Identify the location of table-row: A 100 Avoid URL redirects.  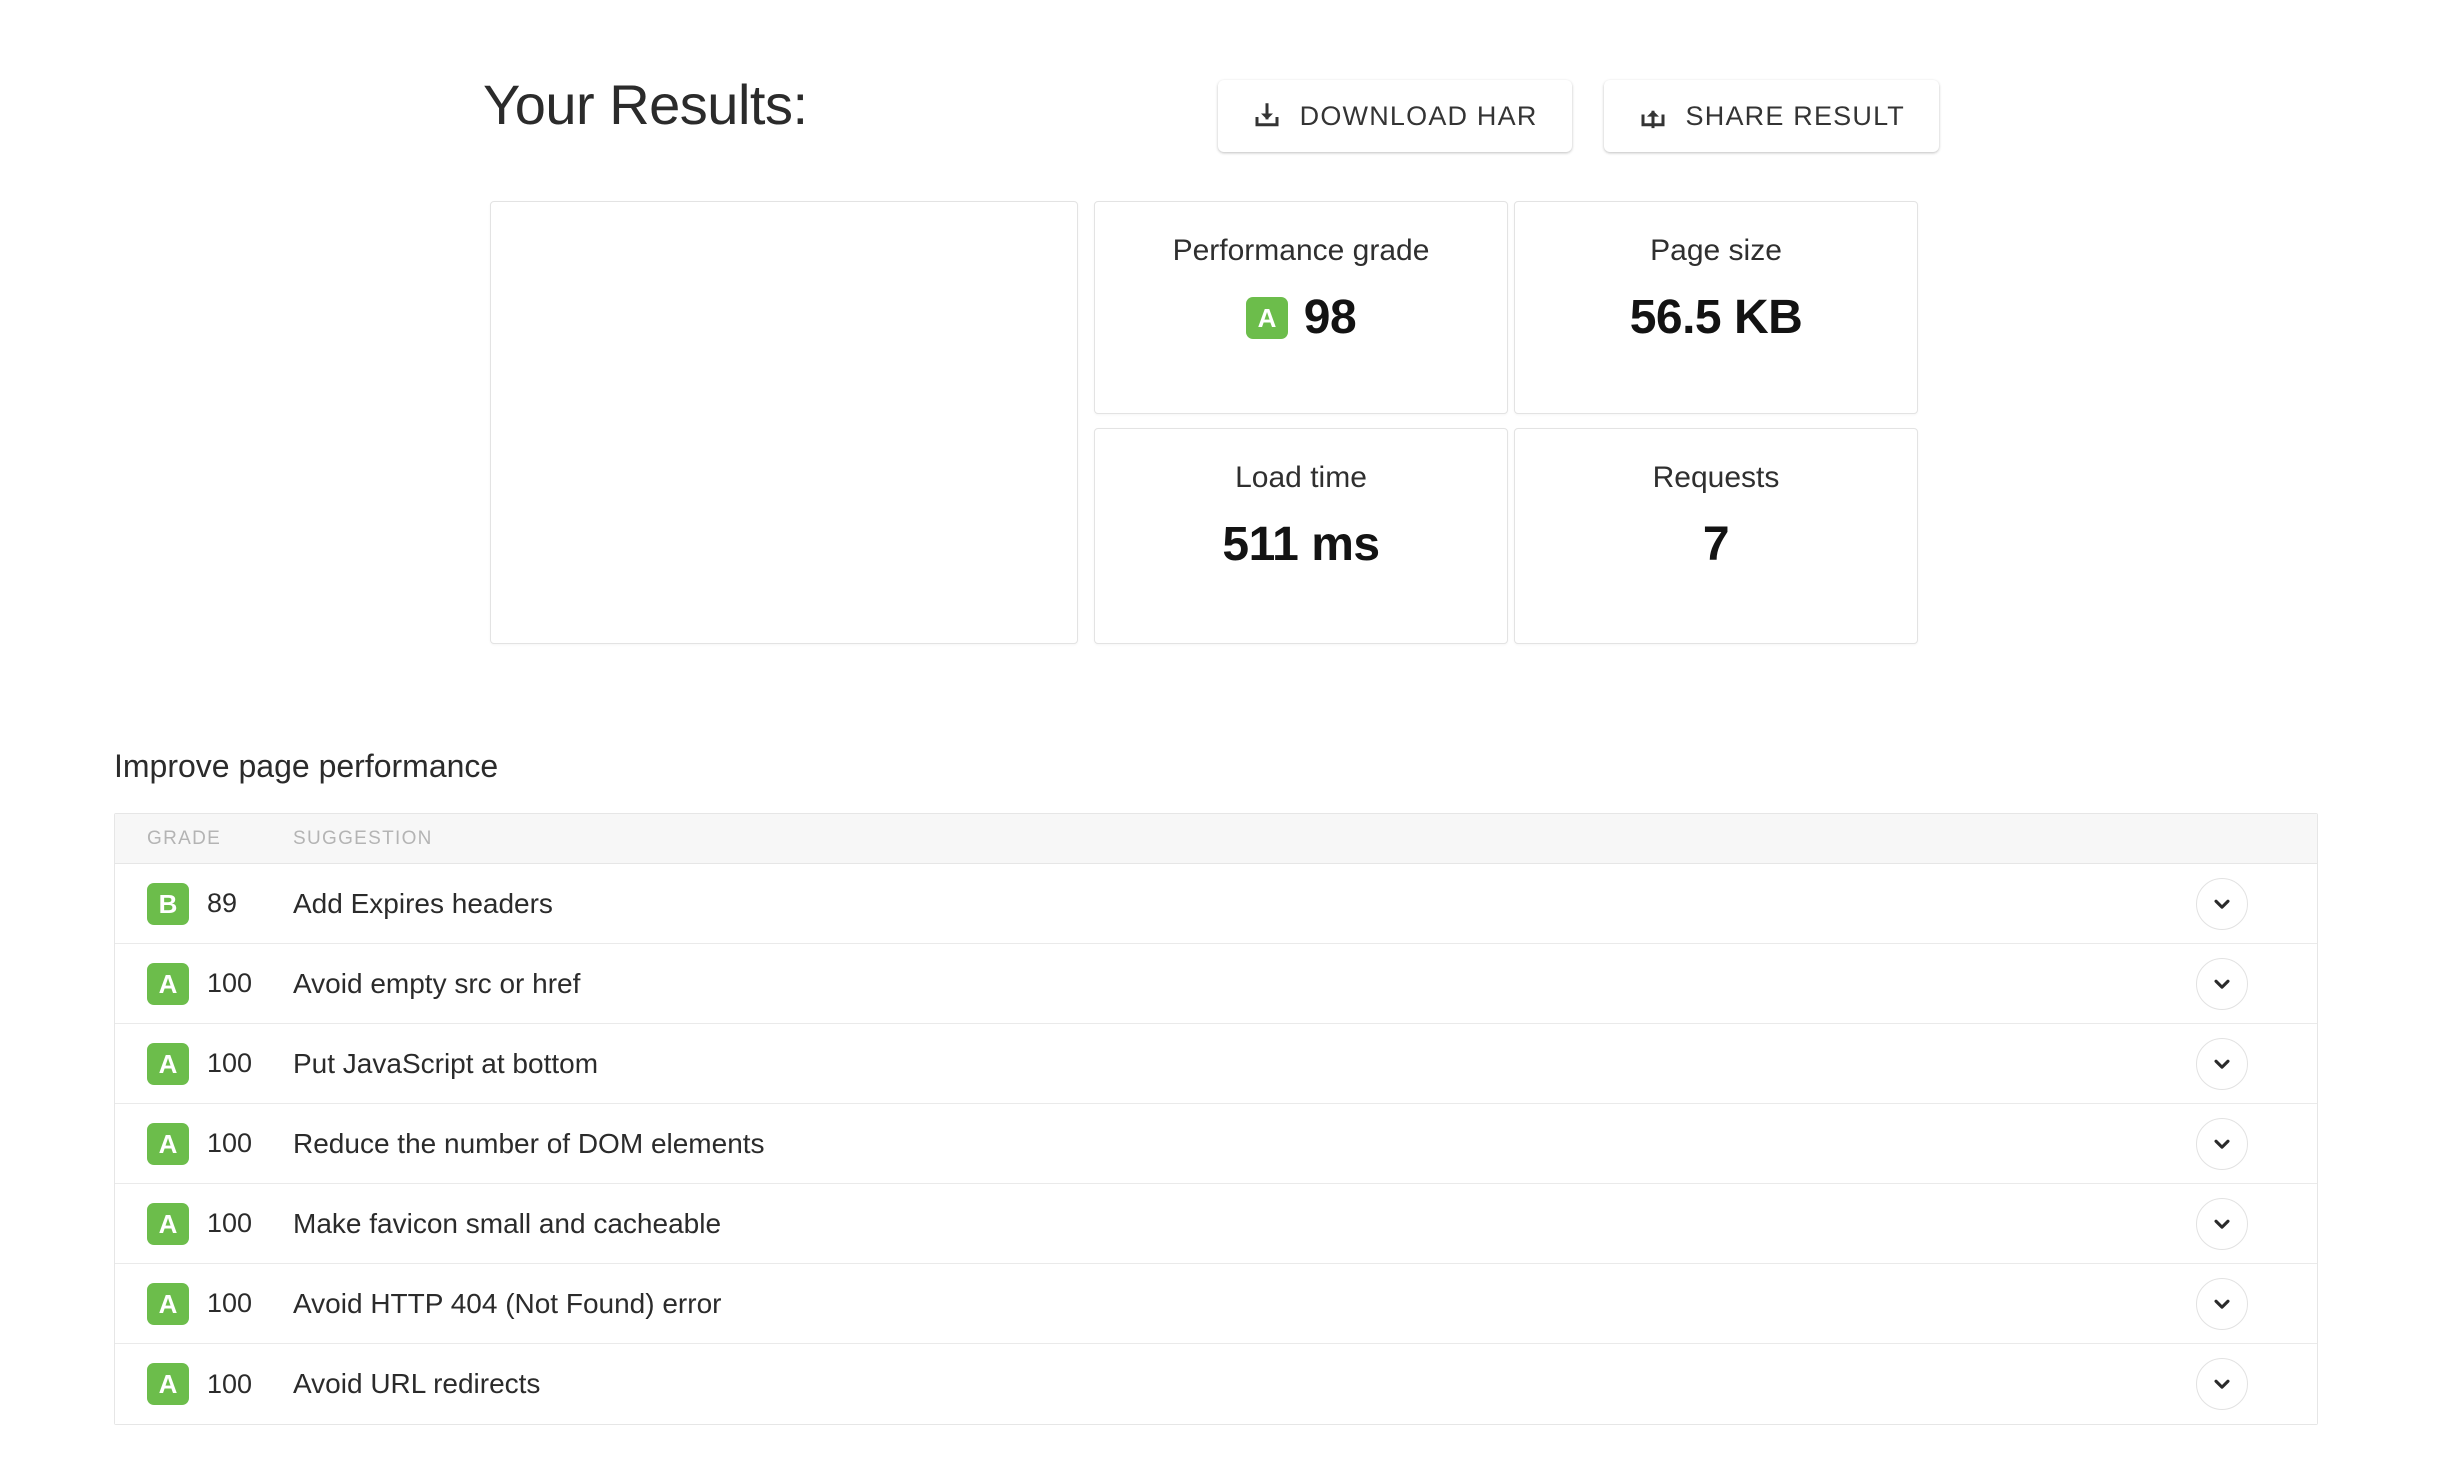
(1216, 1384).